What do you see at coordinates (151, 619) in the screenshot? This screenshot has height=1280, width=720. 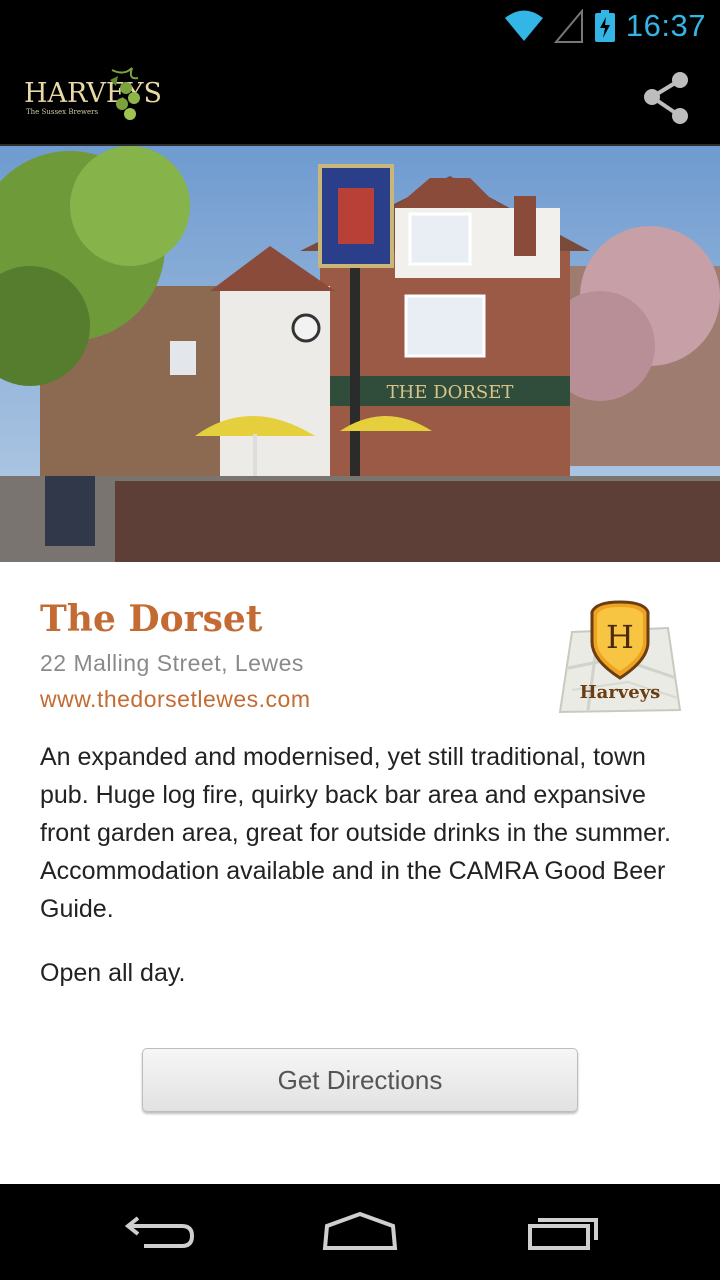 I see `pub-name: The Dorset` at bounding box center [151, 619].